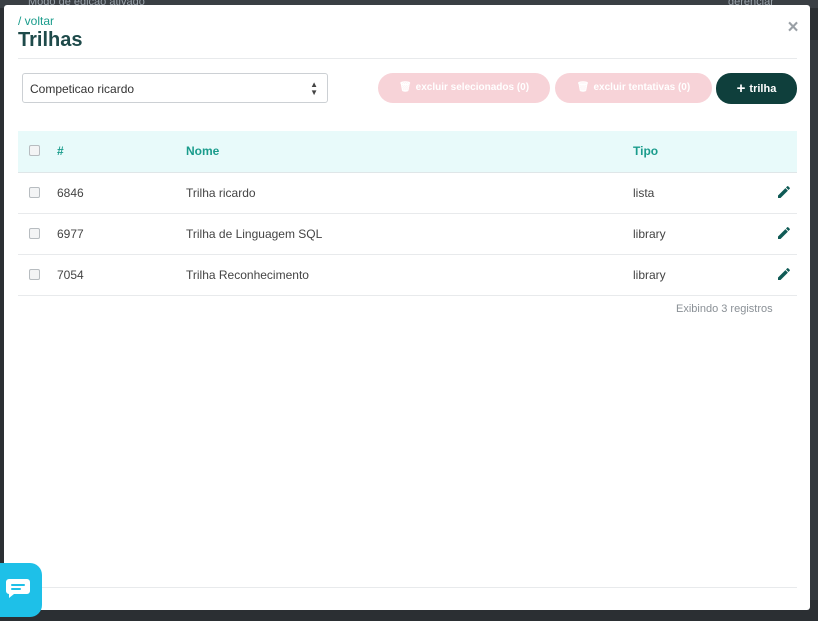 This screenshot has height=621, width=818. I want to click on delete-attempts-button: 🗑 excluir tentativas (0), so click(633, 88).